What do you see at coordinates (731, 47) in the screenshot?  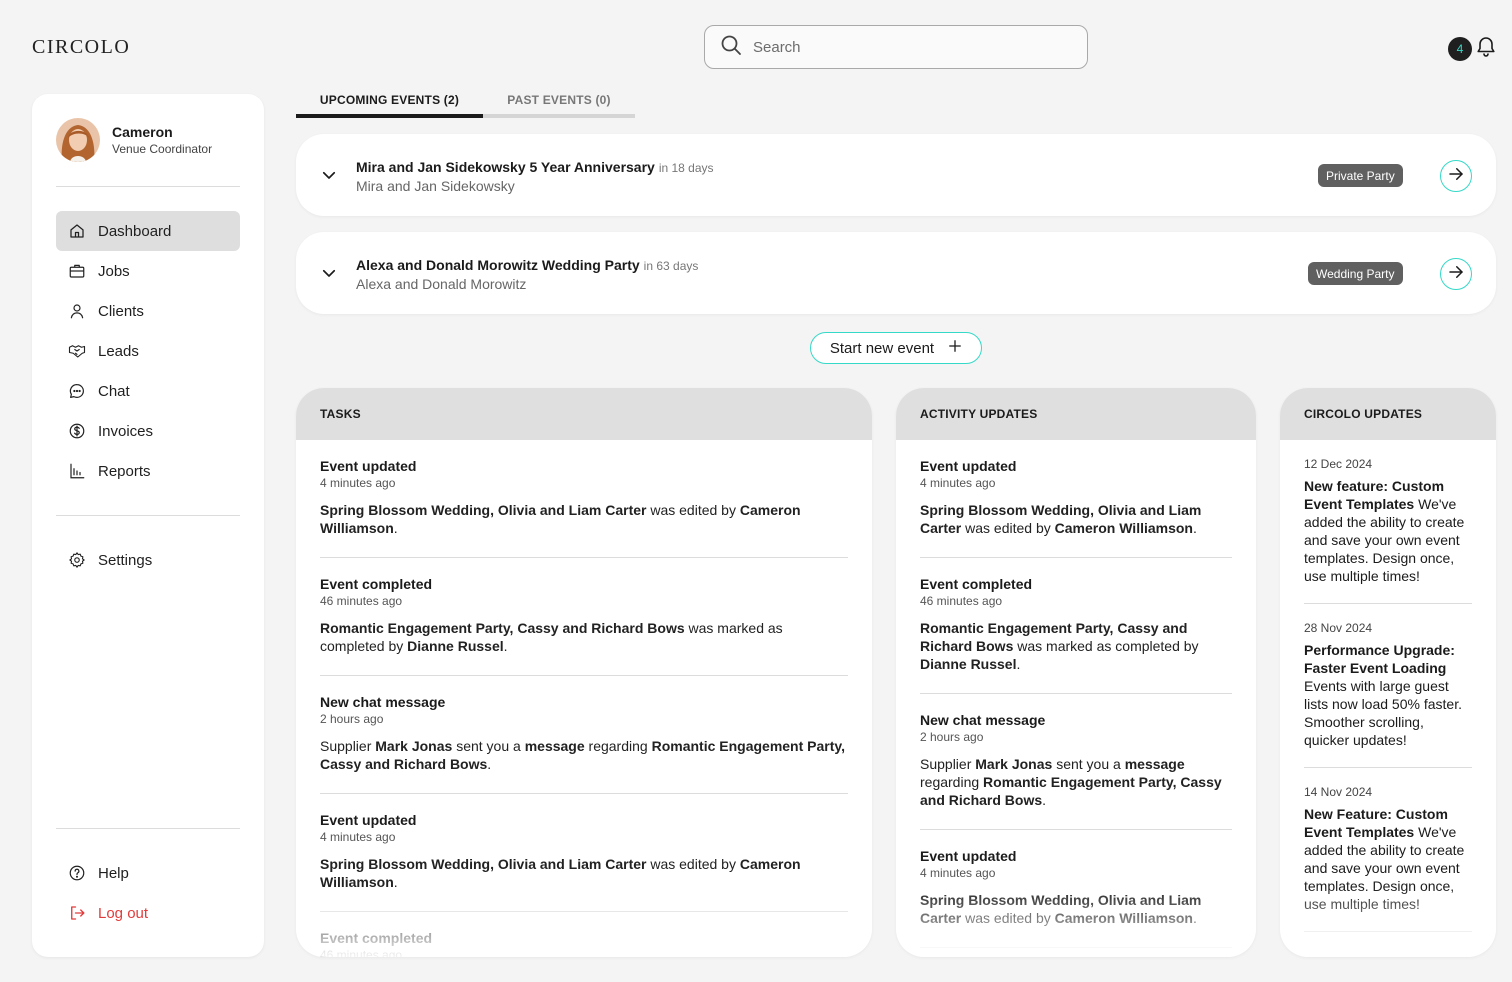 I see `search-icon` at bounding box center [731, 47].